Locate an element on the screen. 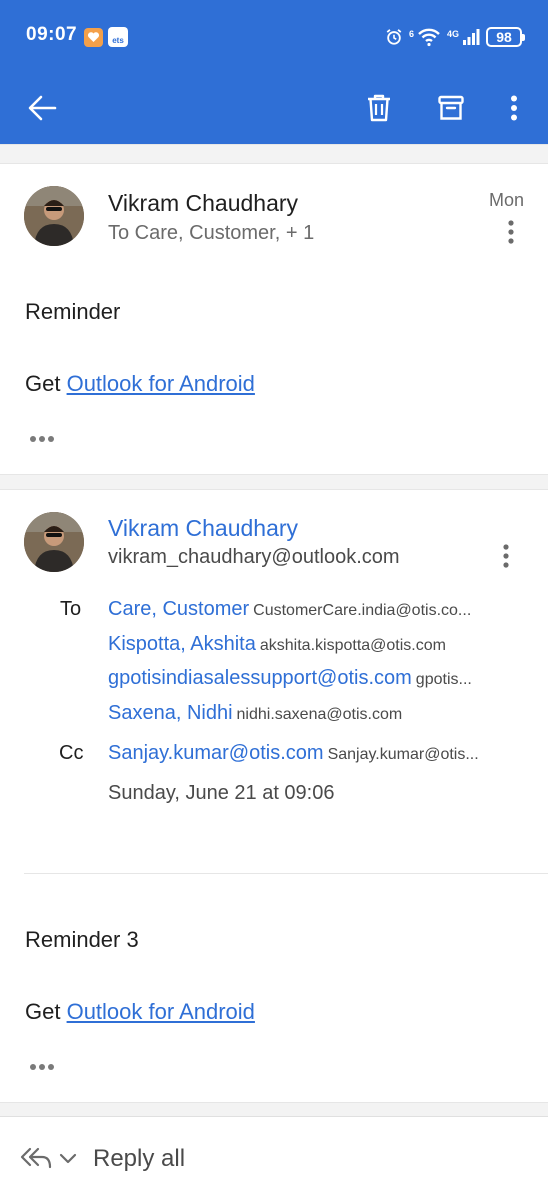 This screenshot has width=548, height=1200. sender-email: vikram_chaudhary@outlook.com is located at coordinates (254, 557).